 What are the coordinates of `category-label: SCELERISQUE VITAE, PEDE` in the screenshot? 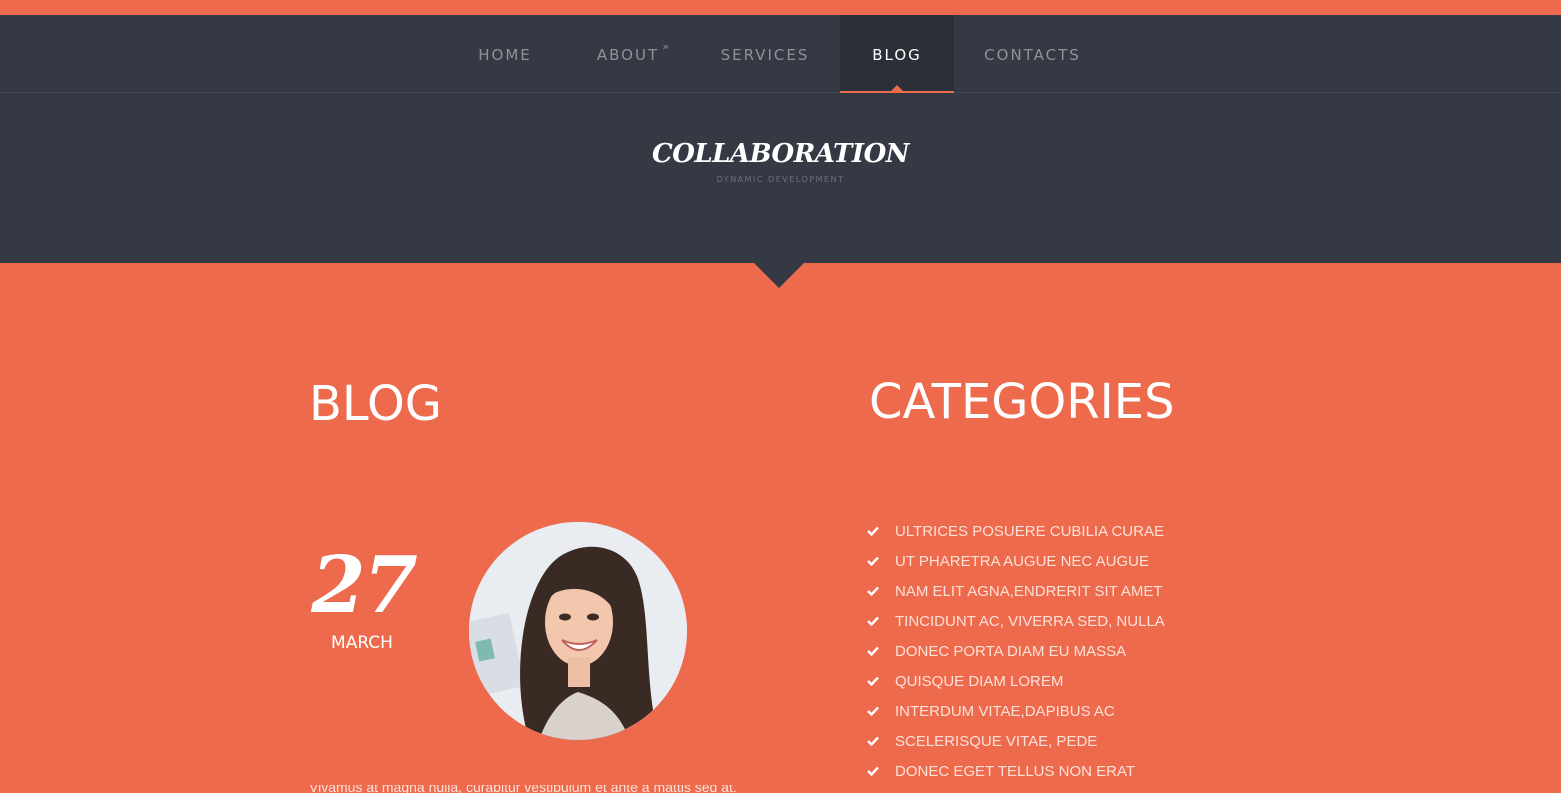 It's located at (996, 741).